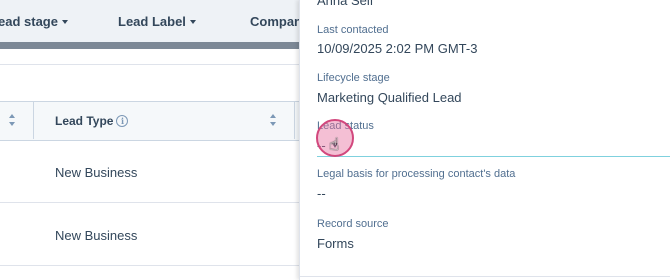  Describe the element at coordinates (493, 156) in the screenshot. I see `lead-status-field-underline` at that location.